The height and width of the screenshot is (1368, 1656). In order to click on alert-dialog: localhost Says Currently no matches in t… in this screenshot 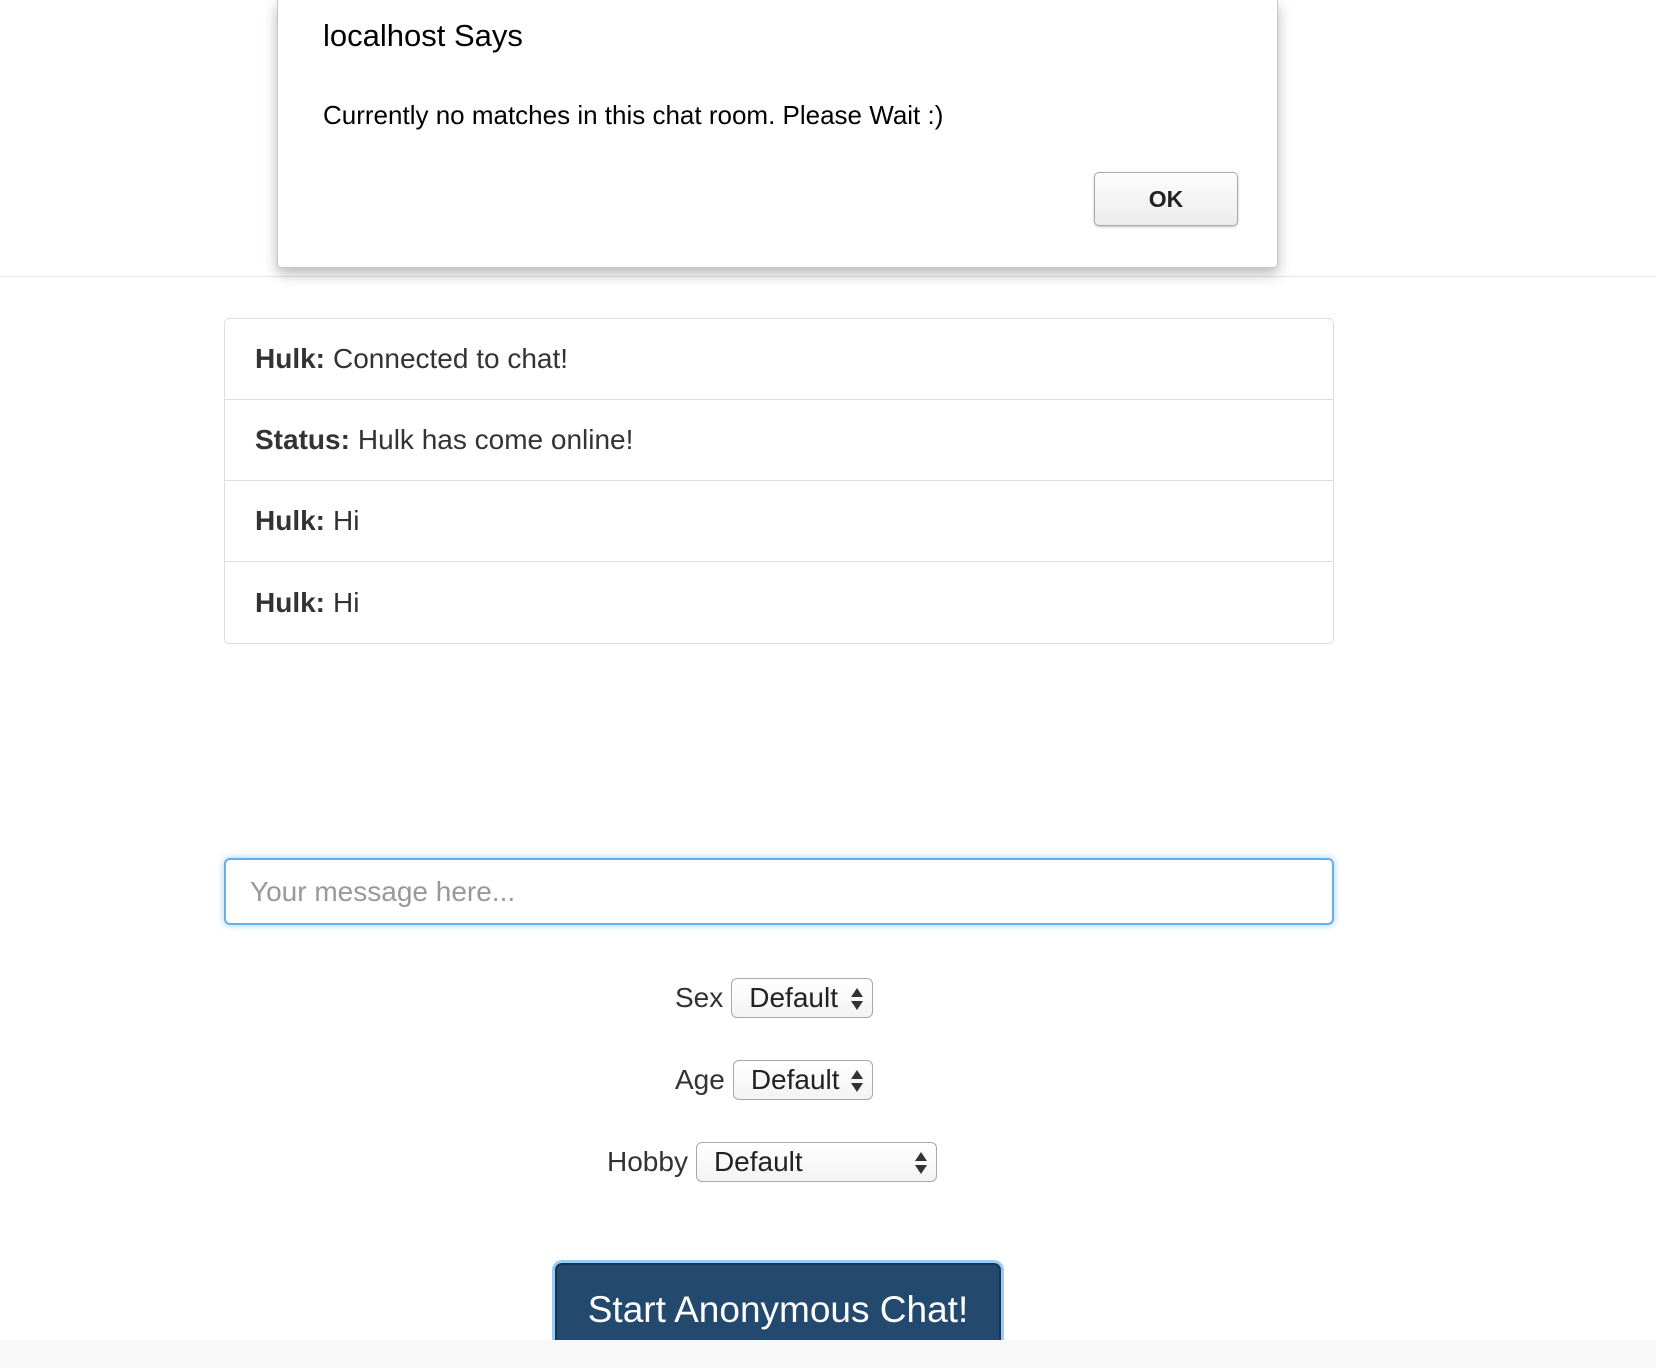, I will do `click(777, 134)`.